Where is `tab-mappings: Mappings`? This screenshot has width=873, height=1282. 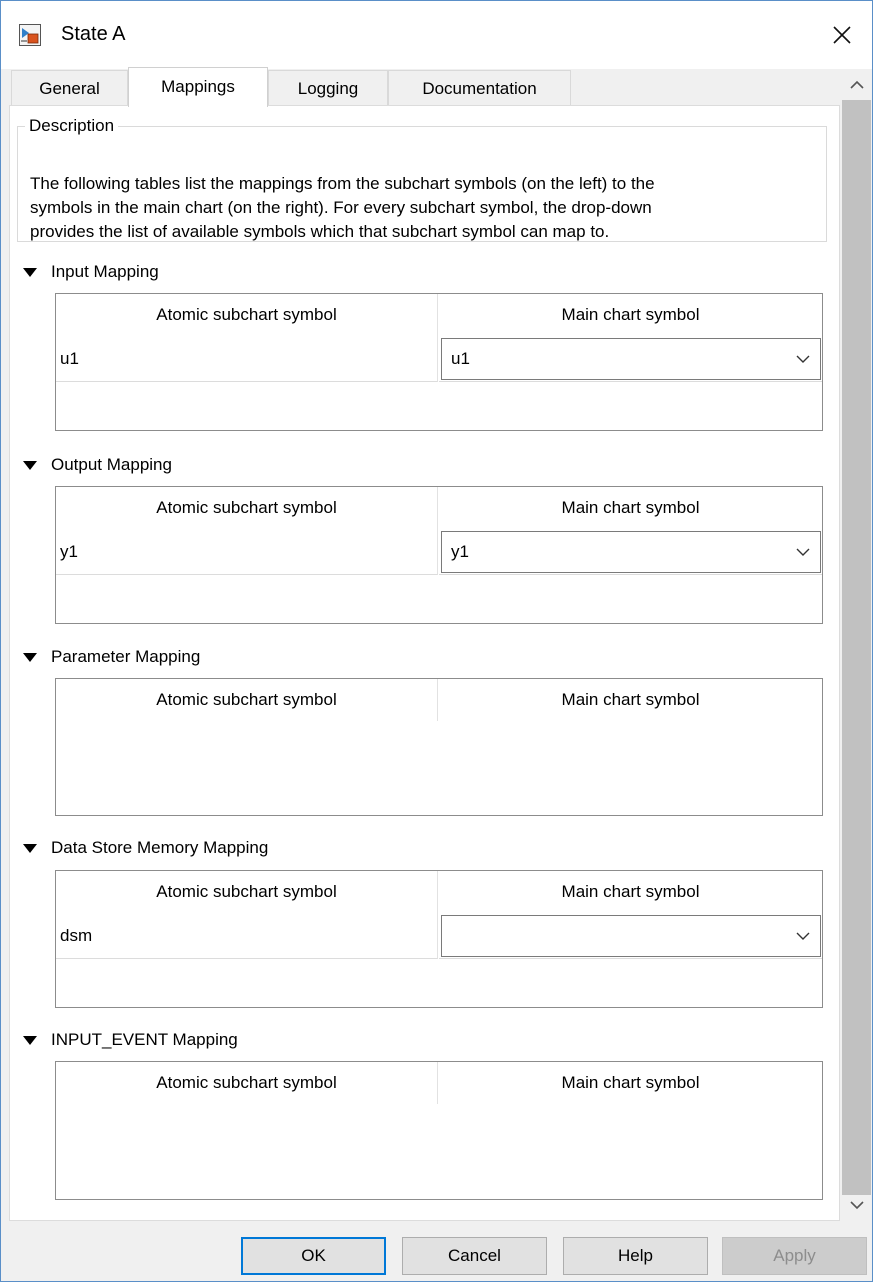 tab-mappings: Mappings is located at coordinates (198, 87).